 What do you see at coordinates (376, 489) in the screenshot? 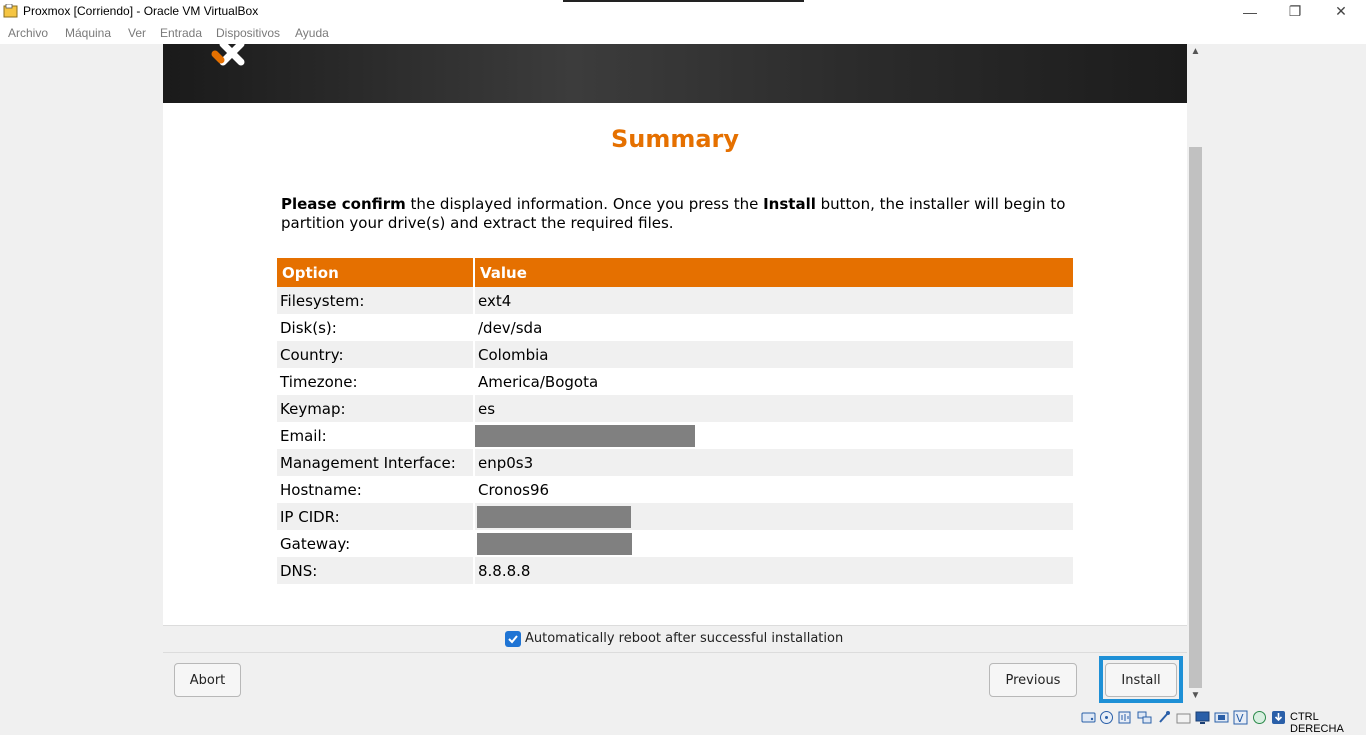
I see `option-cell: Hostname:` at bounding box center [376, 489].